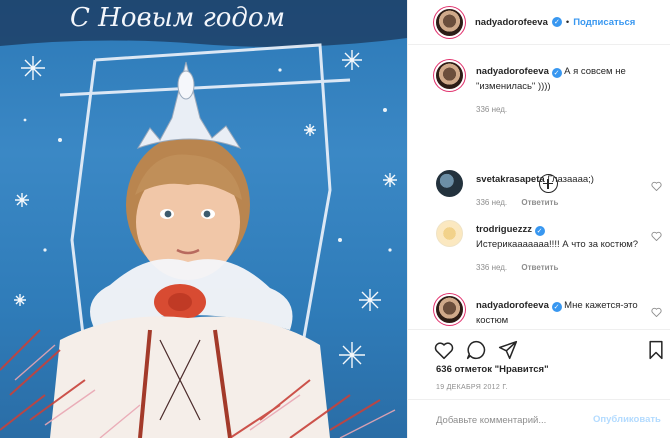 This screenshot has width=670, height=438. I want to click on bookmark-icon, so click(656, 350).